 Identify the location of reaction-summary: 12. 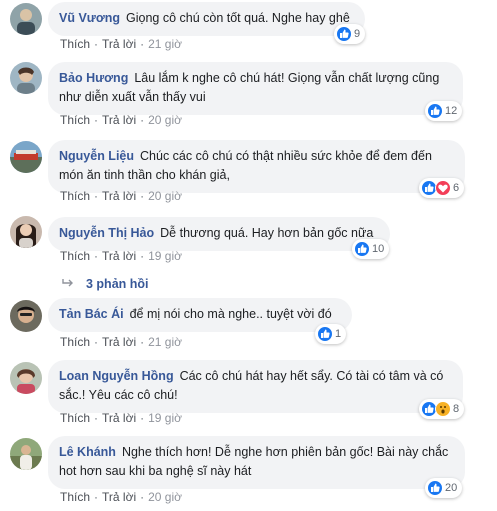
(444, 111).